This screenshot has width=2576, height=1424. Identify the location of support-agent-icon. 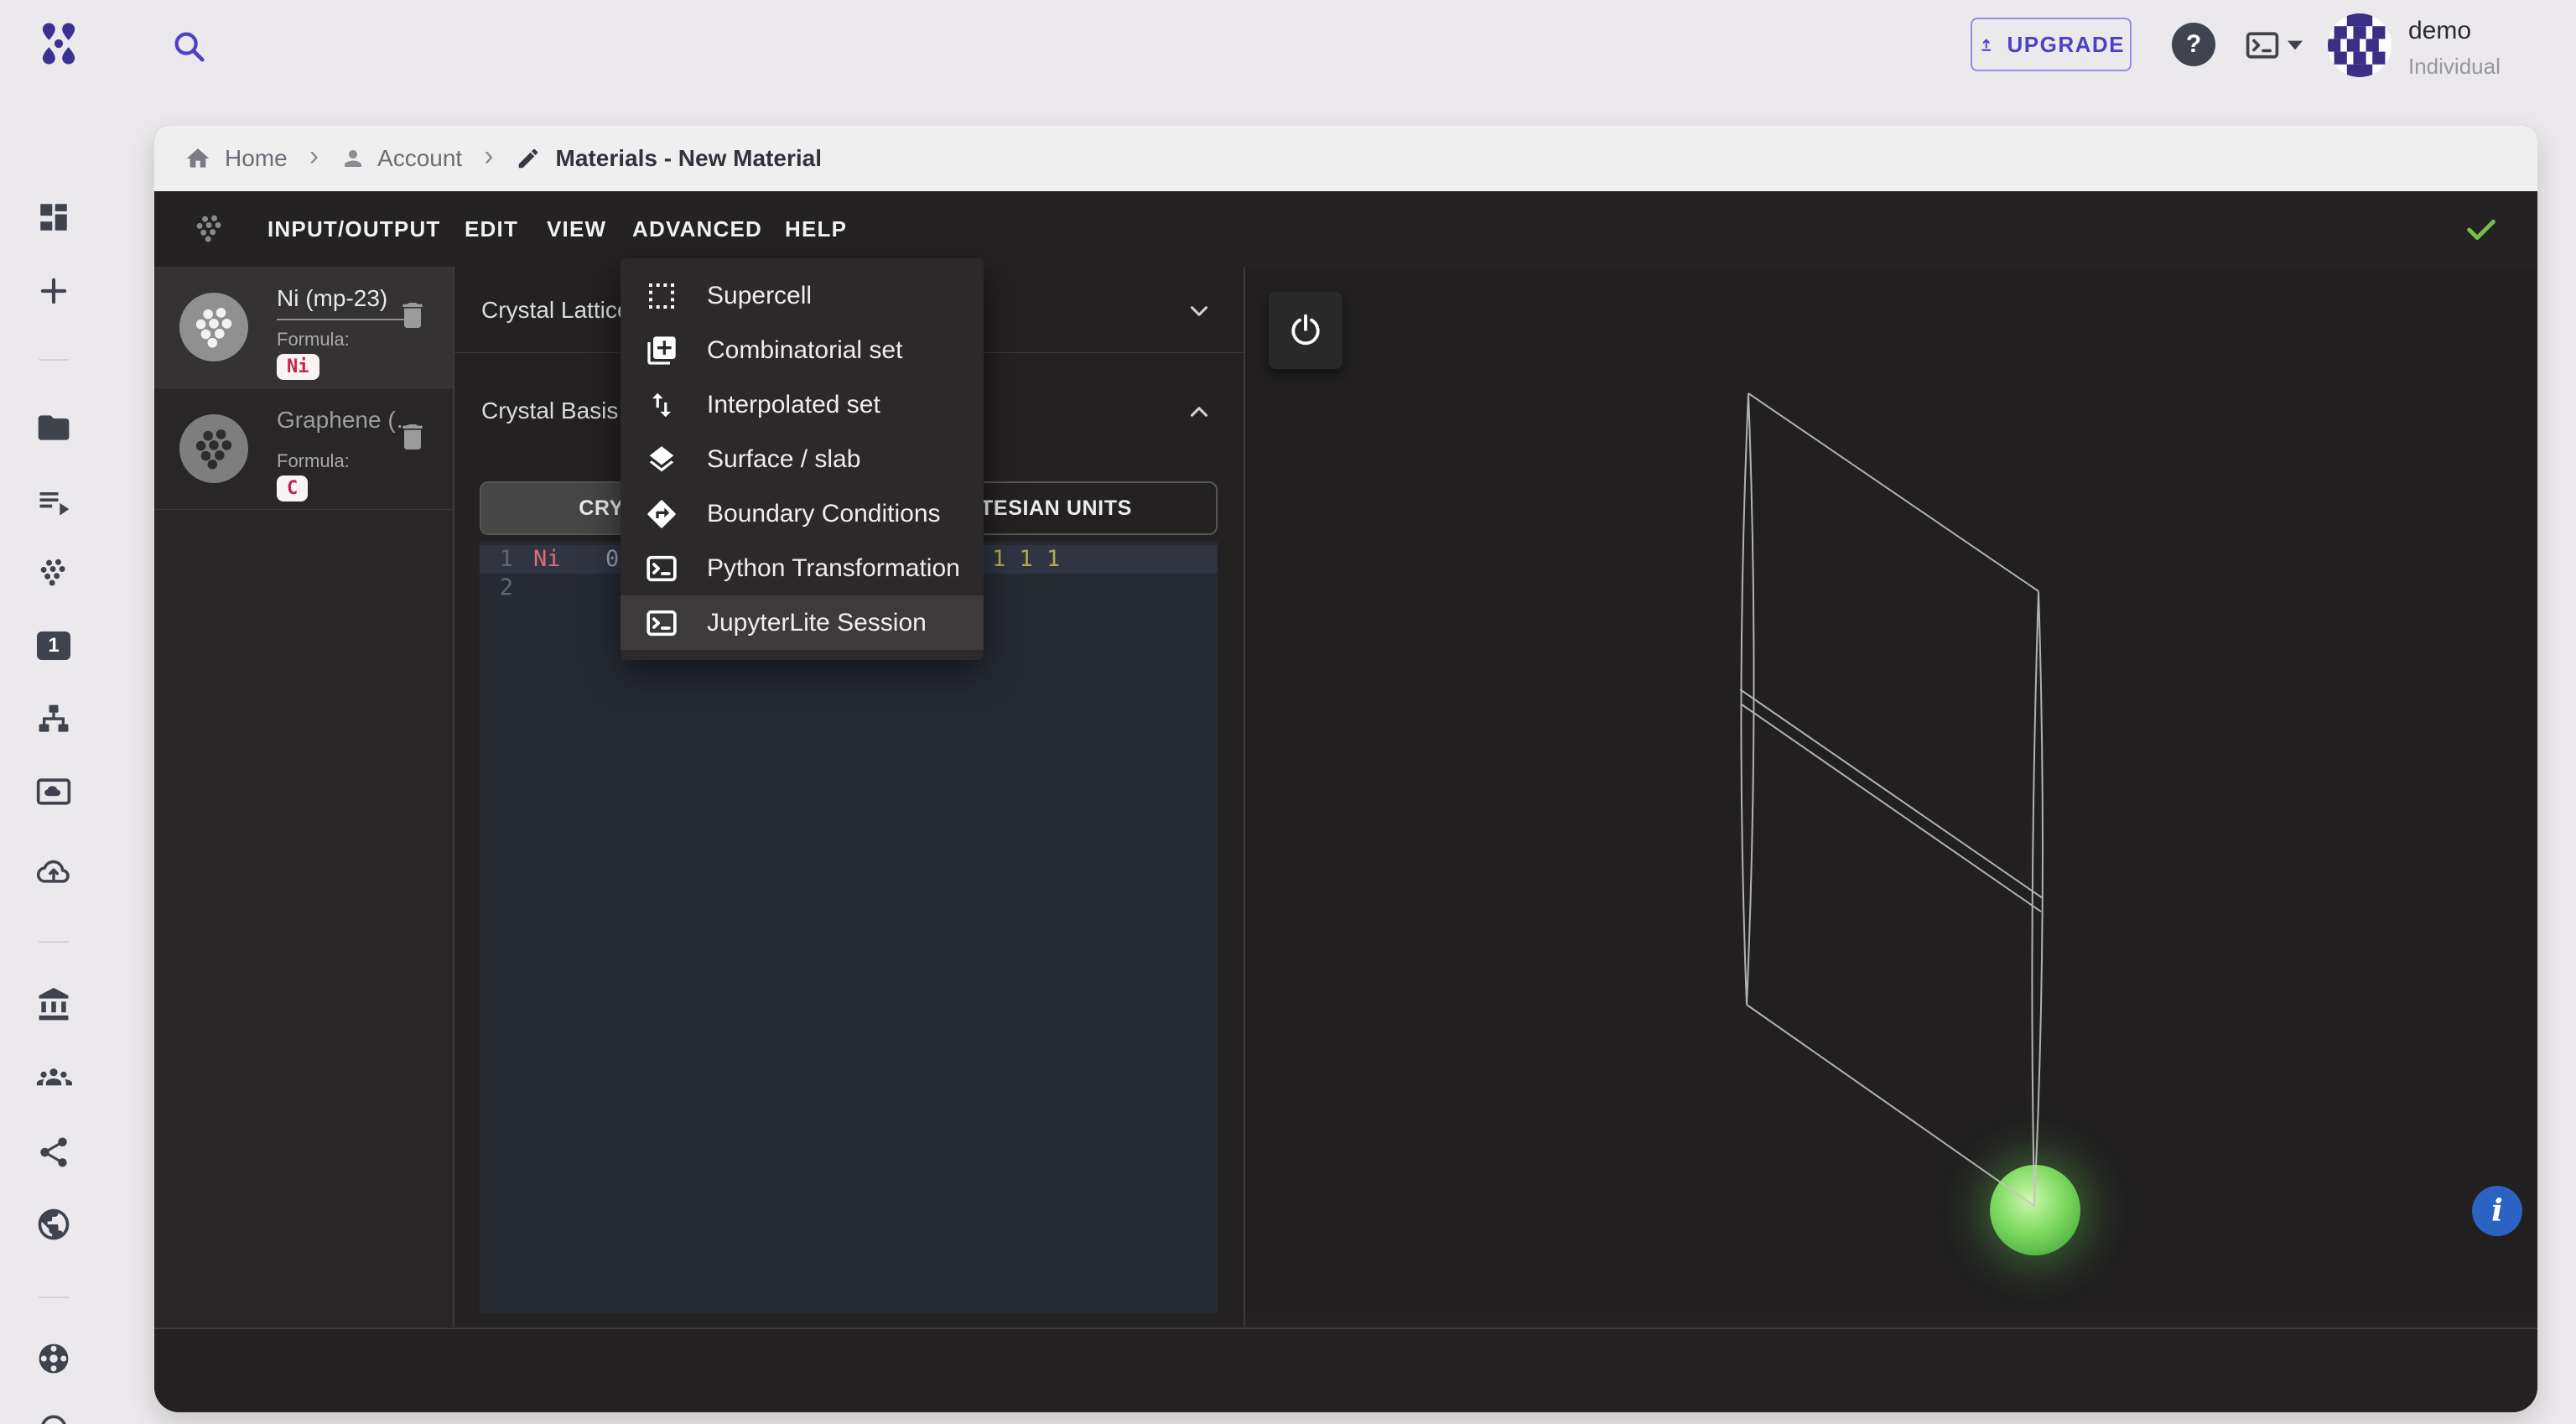
(53, 1419).